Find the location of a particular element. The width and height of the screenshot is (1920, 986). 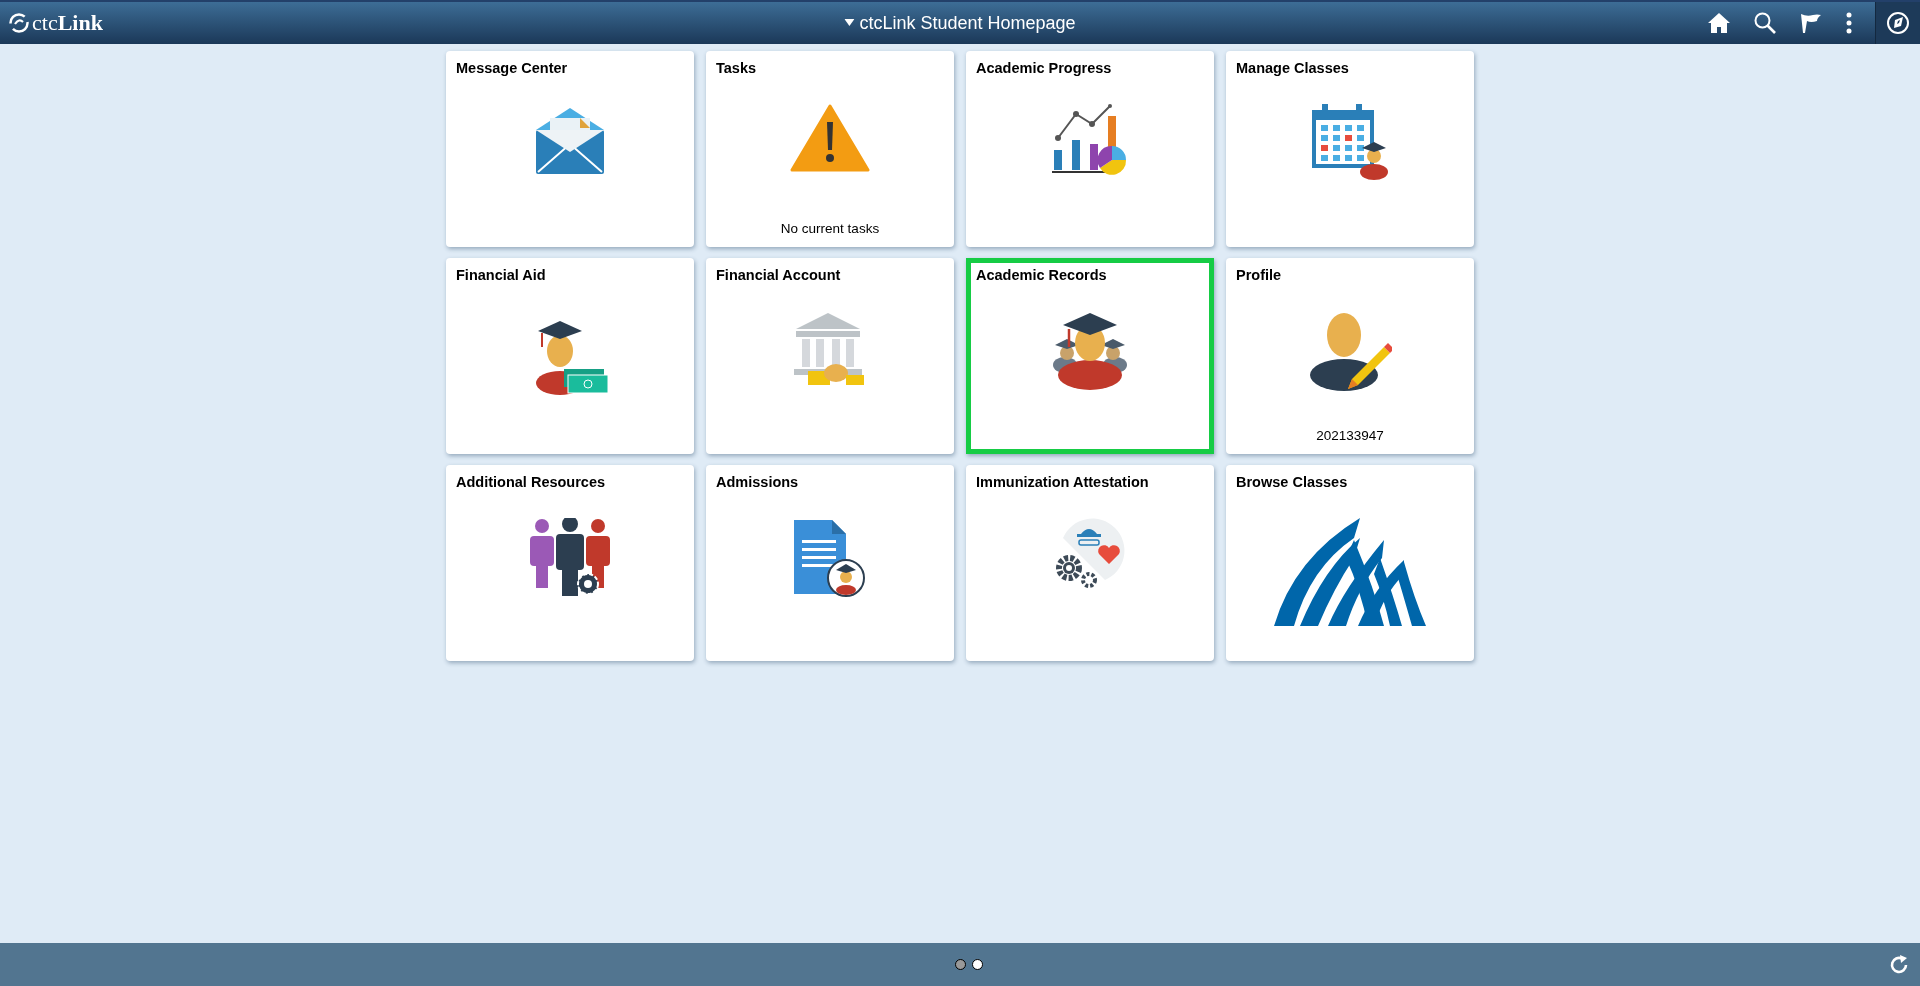

tile: Additional Resources is located at coordinates (570, 563).